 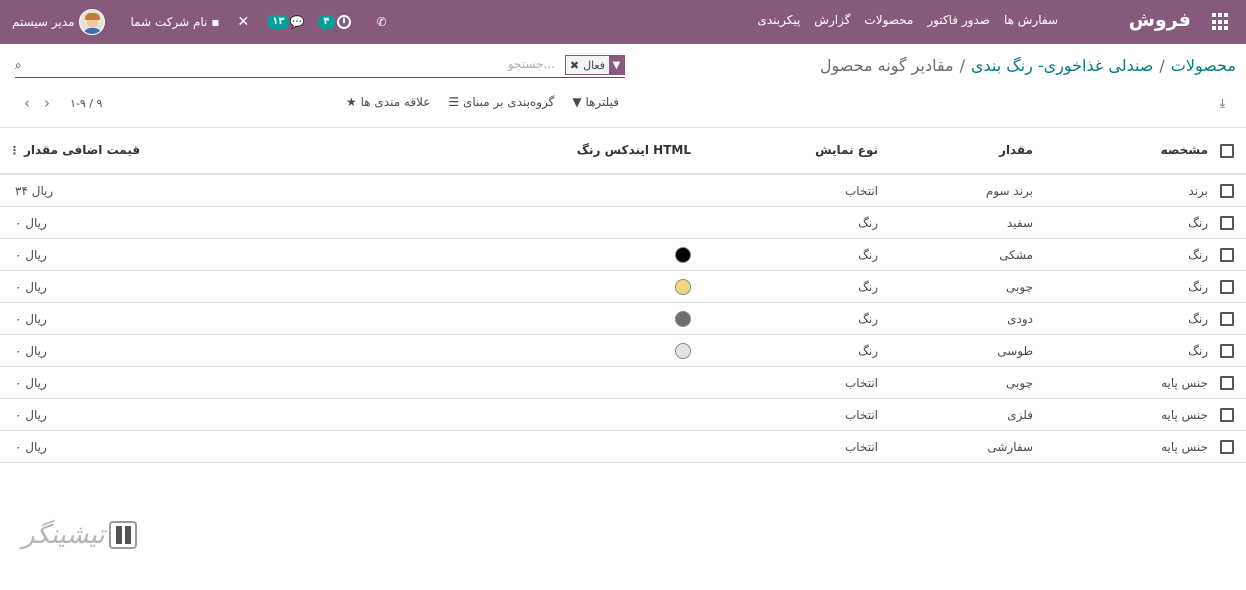 I want to click on pager-value: ۱-۹ / ۹, so click(x=86, y=103).